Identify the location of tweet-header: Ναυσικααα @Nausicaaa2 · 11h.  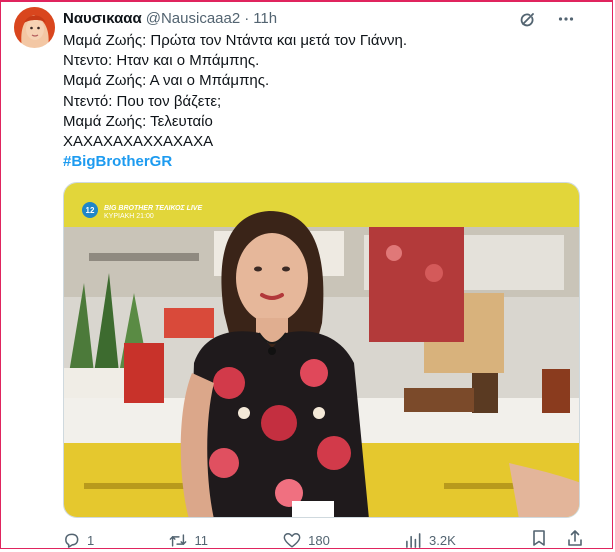
(170, 18).